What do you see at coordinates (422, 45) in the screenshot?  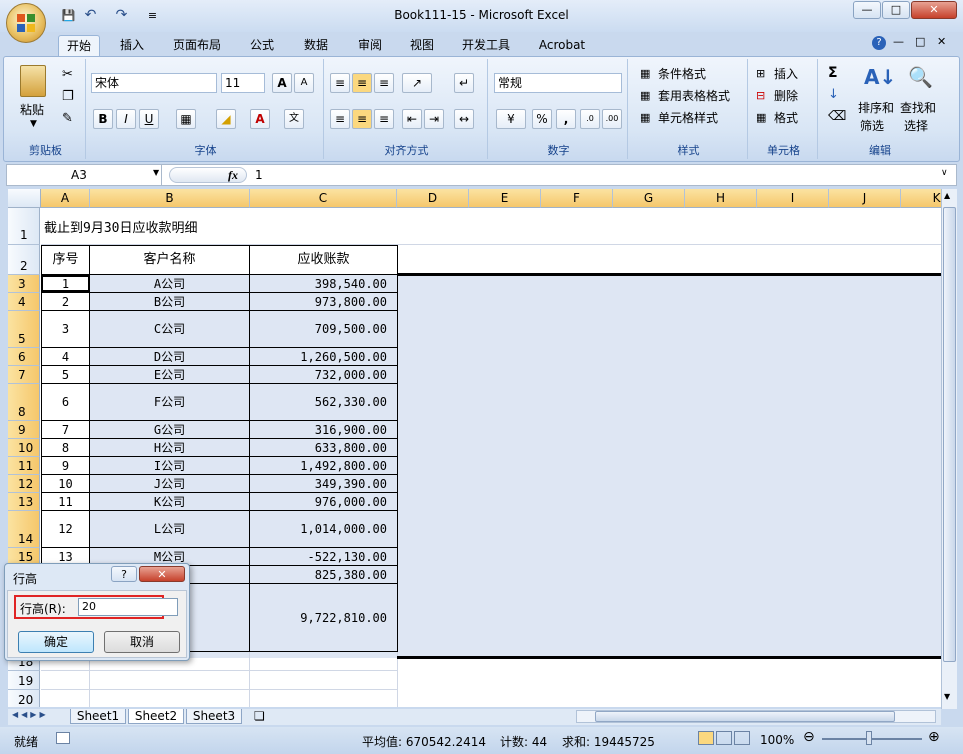 I see `tab-view: 视图` at bounding box center [422, 45].